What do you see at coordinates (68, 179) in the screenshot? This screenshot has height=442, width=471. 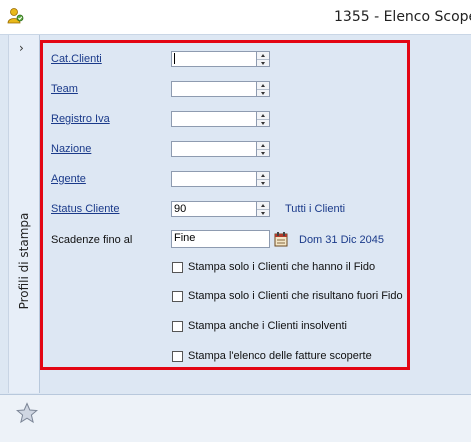 I see `agente-link: Agente` at bounding box center [68, 179].